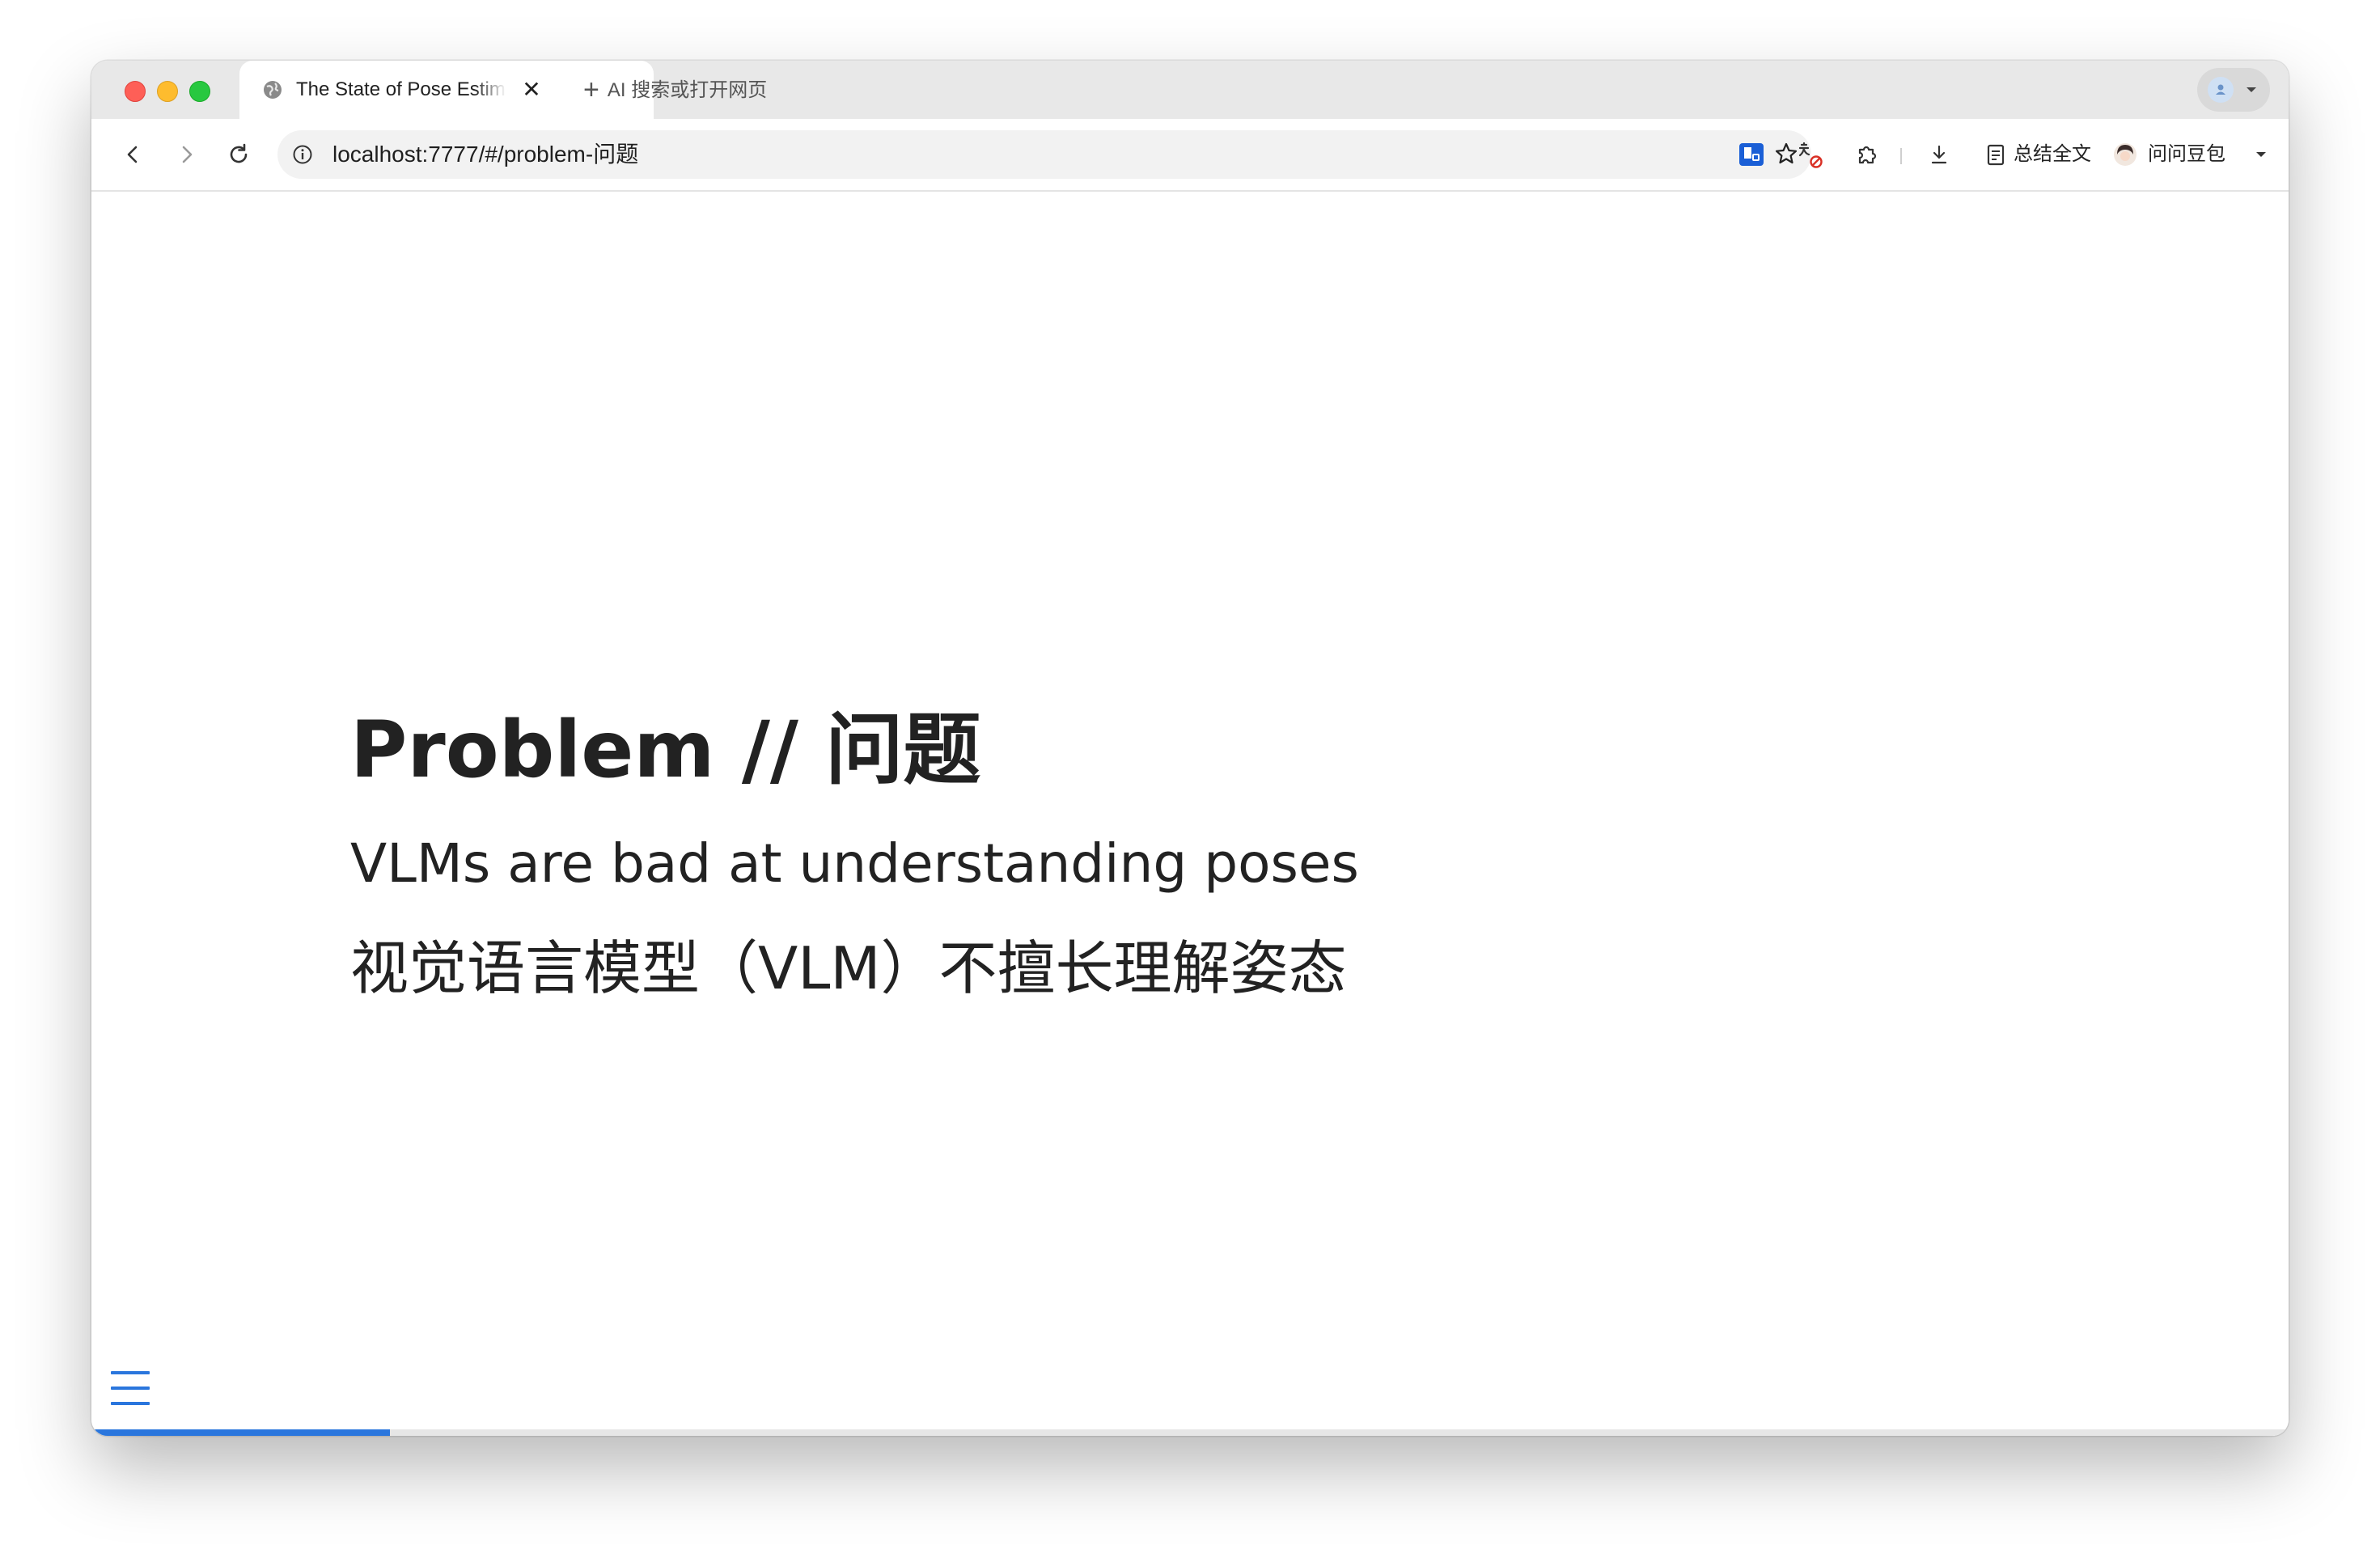  What do you see at coordinates (133, 154) in the screenshot?
I see `back-icon` at bounding box center [133, 154].